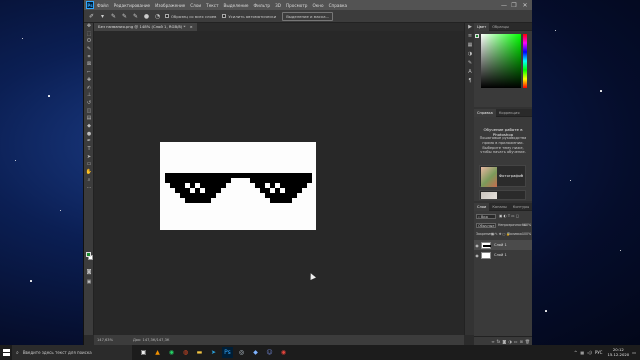 Image resolution: width=640 pixels, height=360 pixels. Describe the element at coordinates (89, 273) in the screenshot. I see `quick-mask-icon: ◙` at that location.